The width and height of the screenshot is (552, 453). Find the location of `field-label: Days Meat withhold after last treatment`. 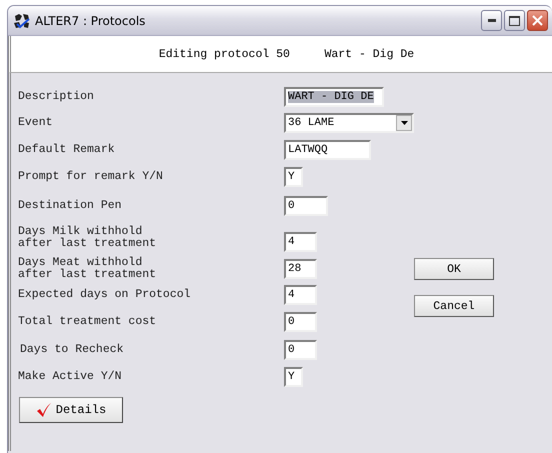

field-label: Days Meat withhold after last treatment is located at coordinates (88, 269).